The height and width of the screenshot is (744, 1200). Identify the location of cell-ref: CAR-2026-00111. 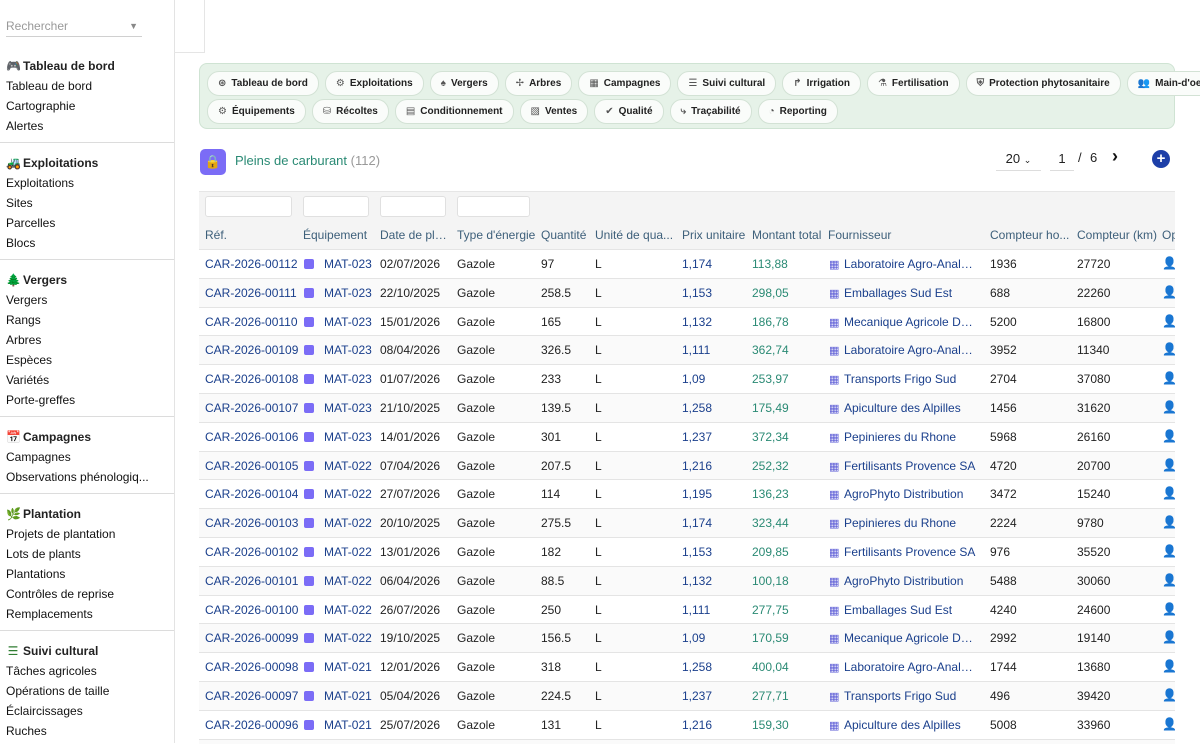
(251, 293).